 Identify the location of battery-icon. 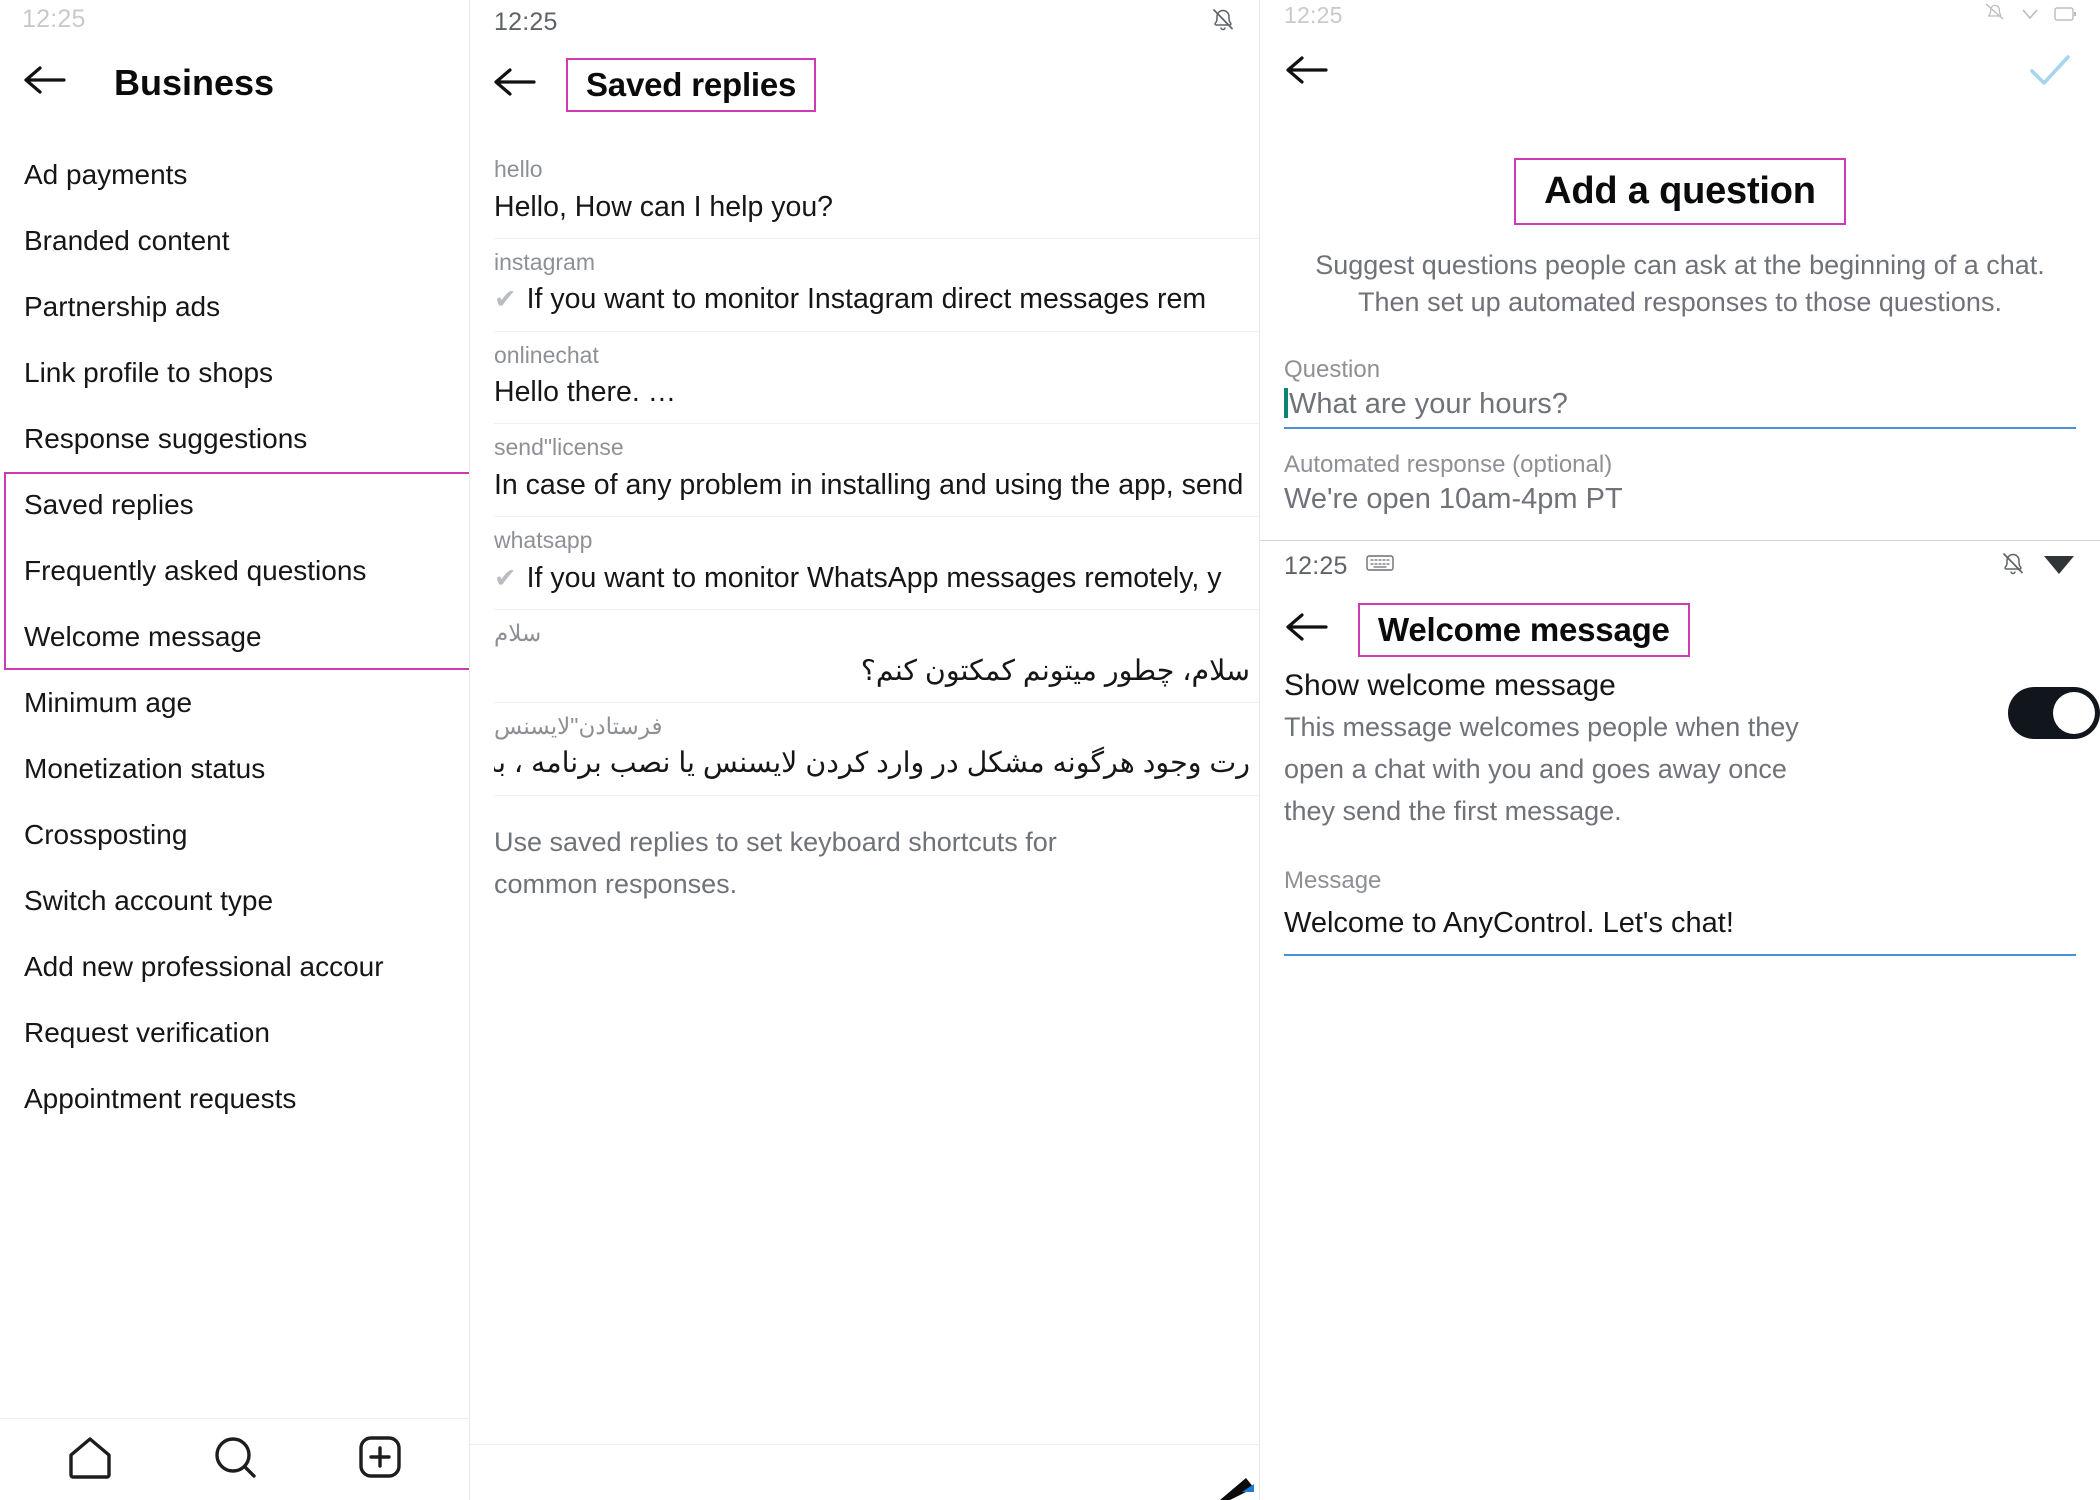
(2065, 15).